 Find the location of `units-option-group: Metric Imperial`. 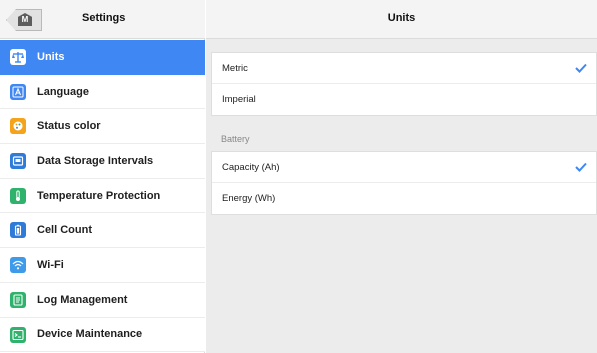

units-option-group: Metric Imperial is located at coordinates (404, 84).